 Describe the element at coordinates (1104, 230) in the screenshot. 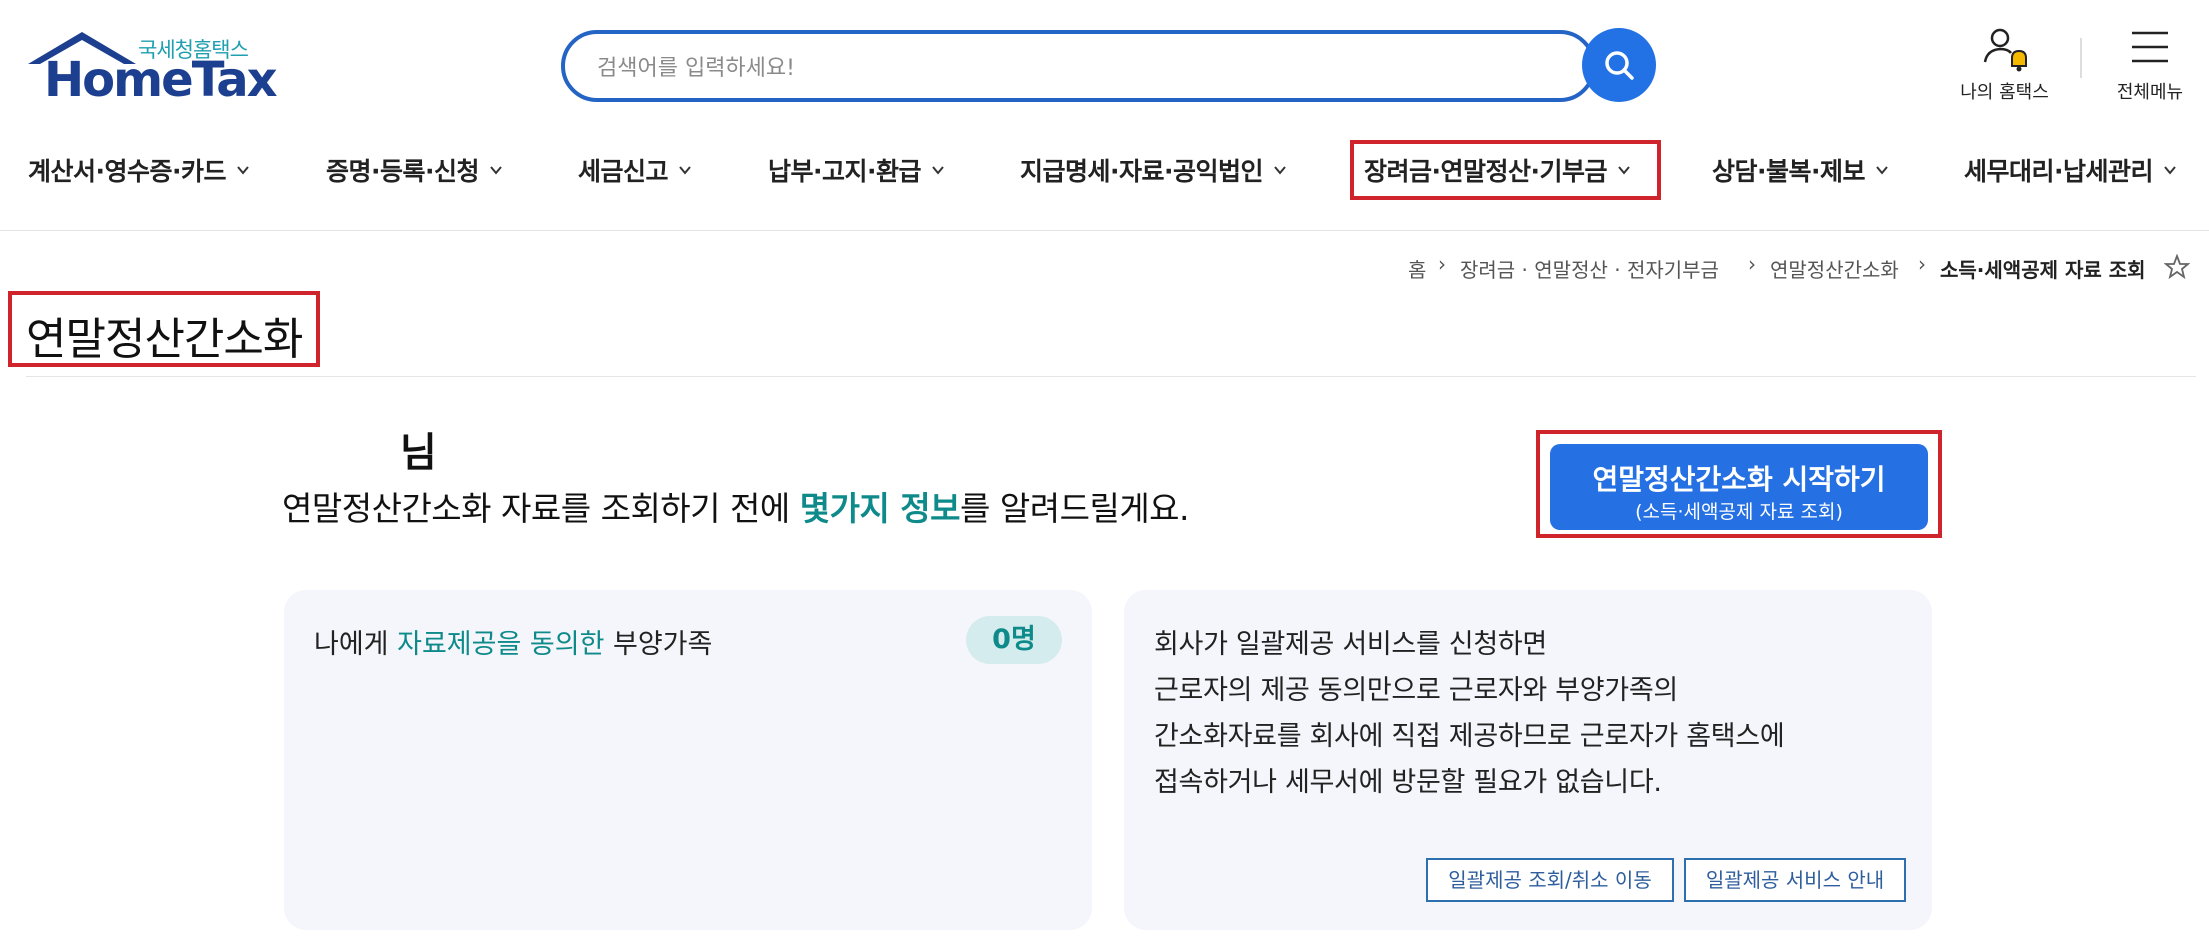

I see `gnb-divider` at that location.